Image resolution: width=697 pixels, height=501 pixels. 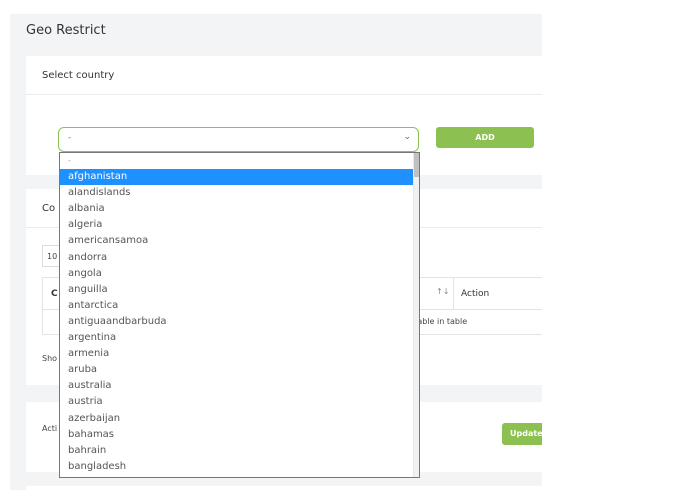 I want to click on card-divider, so click(x=284, y=94).